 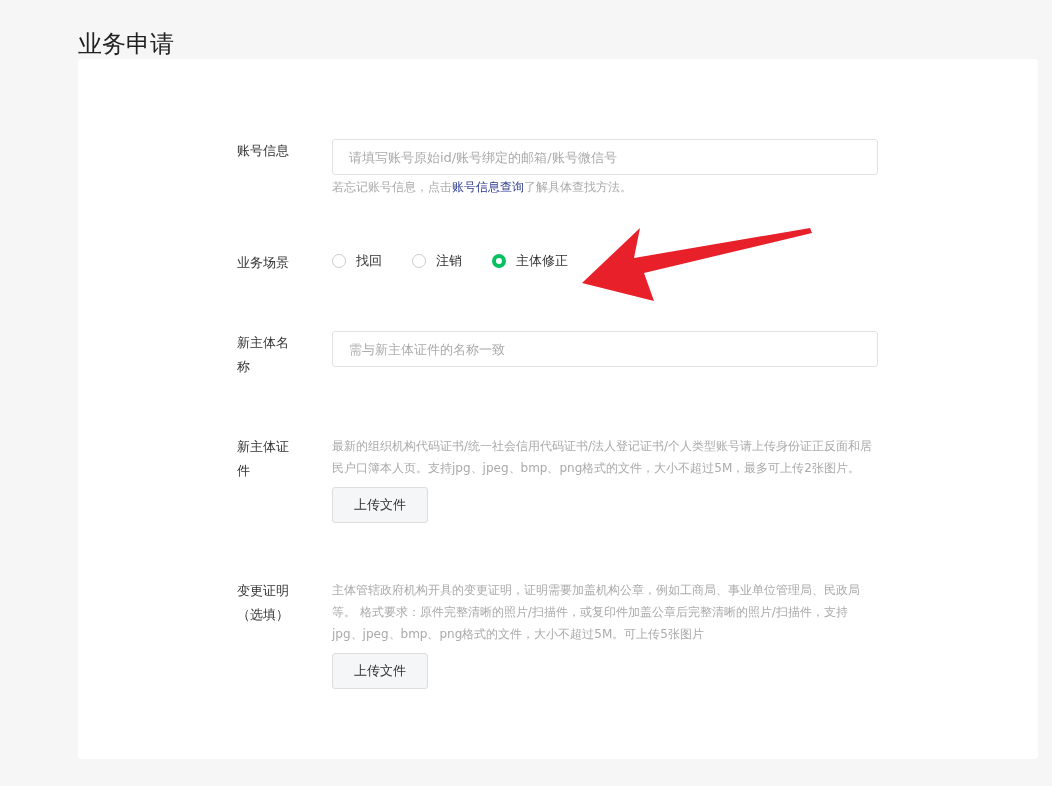 What do you see at coordinates (605, 157) in the screenshot?
I see `input-field: 请填写账号原始id/账号绑定的邮箱/账号微信号` at bounding box center [605, 157].